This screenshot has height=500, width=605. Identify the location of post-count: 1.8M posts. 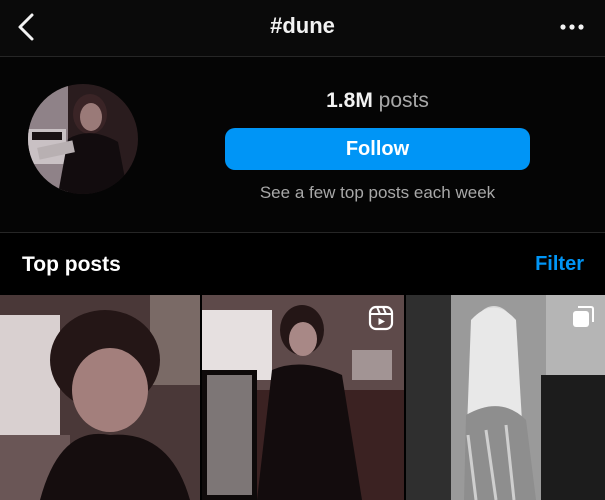
(377, 101).